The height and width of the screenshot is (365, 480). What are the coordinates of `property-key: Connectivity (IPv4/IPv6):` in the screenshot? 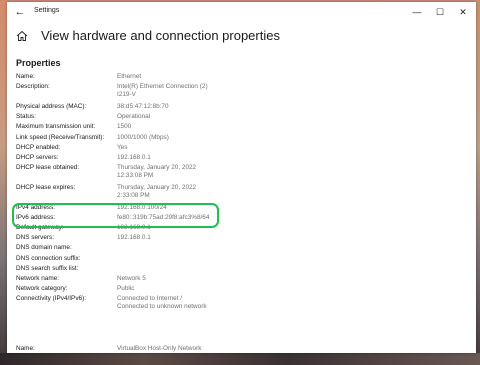 It's located at (51, 299).